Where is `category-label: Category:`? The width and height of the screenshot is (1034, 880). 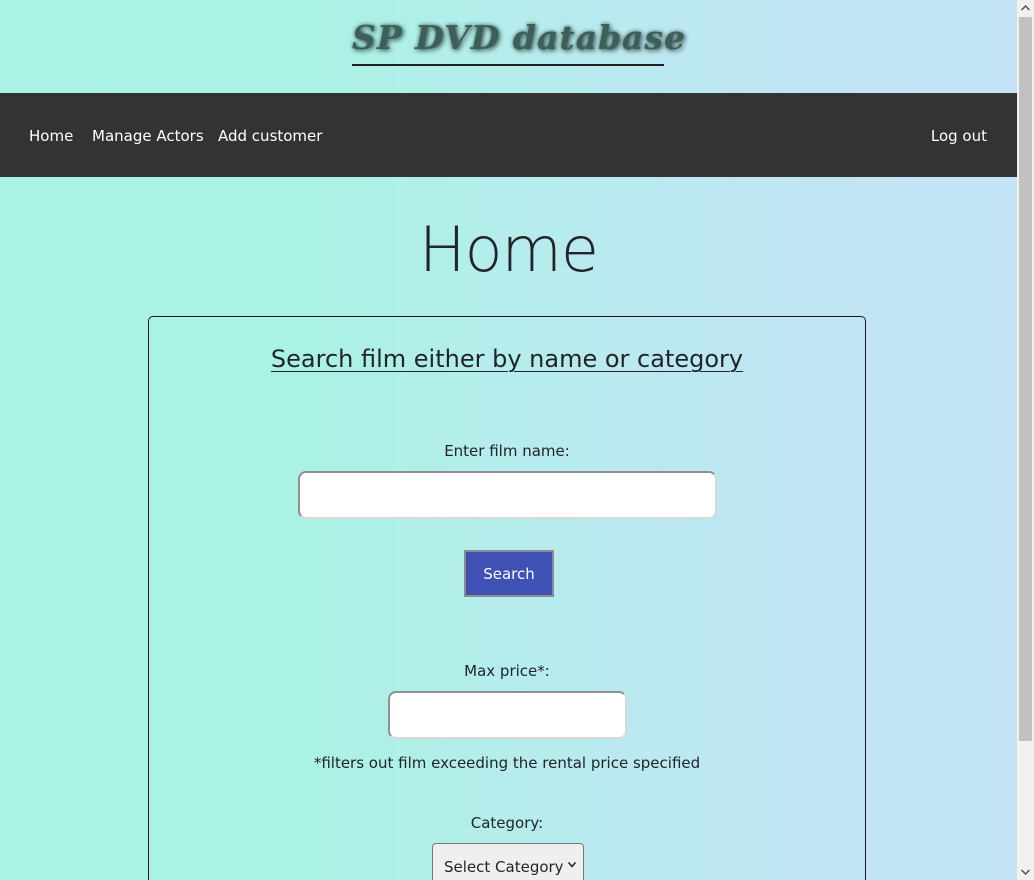 category-label: Category: is located at coordinates (507, 823).